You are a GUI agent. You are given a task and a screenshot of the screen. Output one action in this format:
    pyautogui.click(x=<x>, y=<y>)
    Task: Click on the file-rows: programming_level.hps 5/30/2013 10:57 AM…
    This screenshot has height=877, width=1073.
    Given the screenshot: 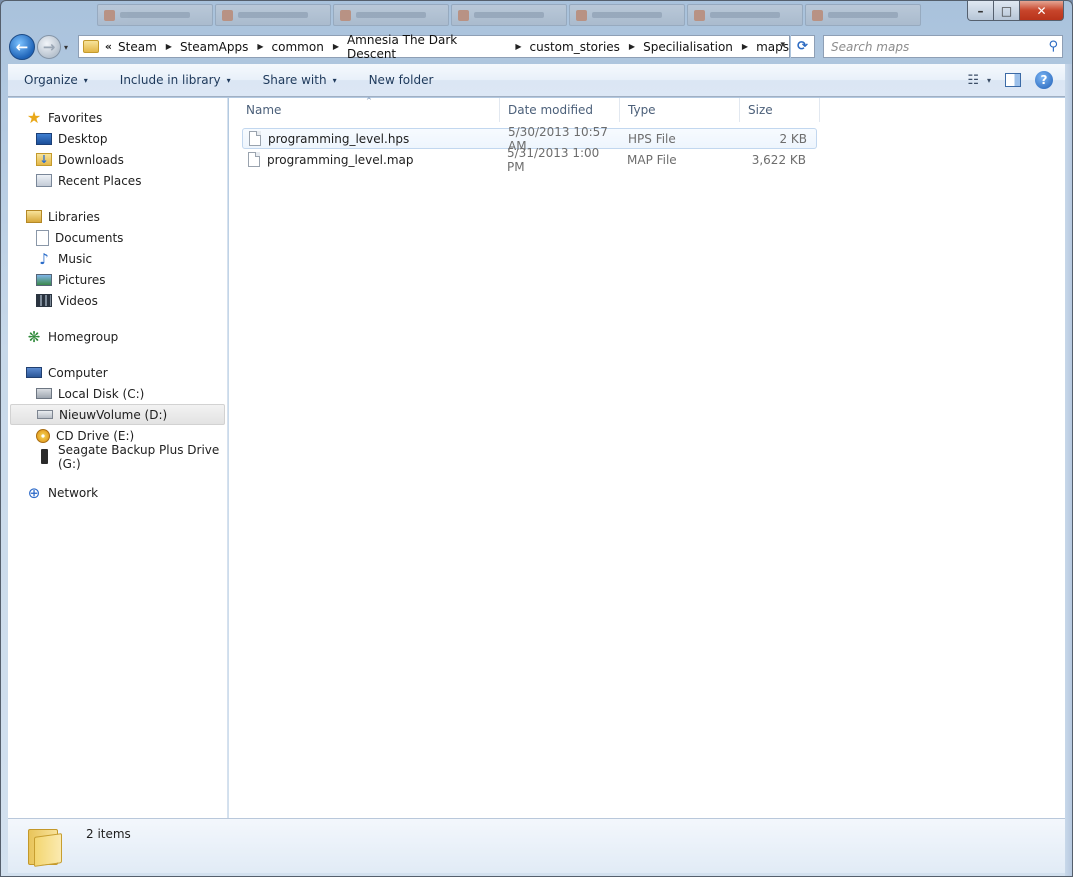 What is the action you would take?
    pyautogui.click(x=529, y=149)
    